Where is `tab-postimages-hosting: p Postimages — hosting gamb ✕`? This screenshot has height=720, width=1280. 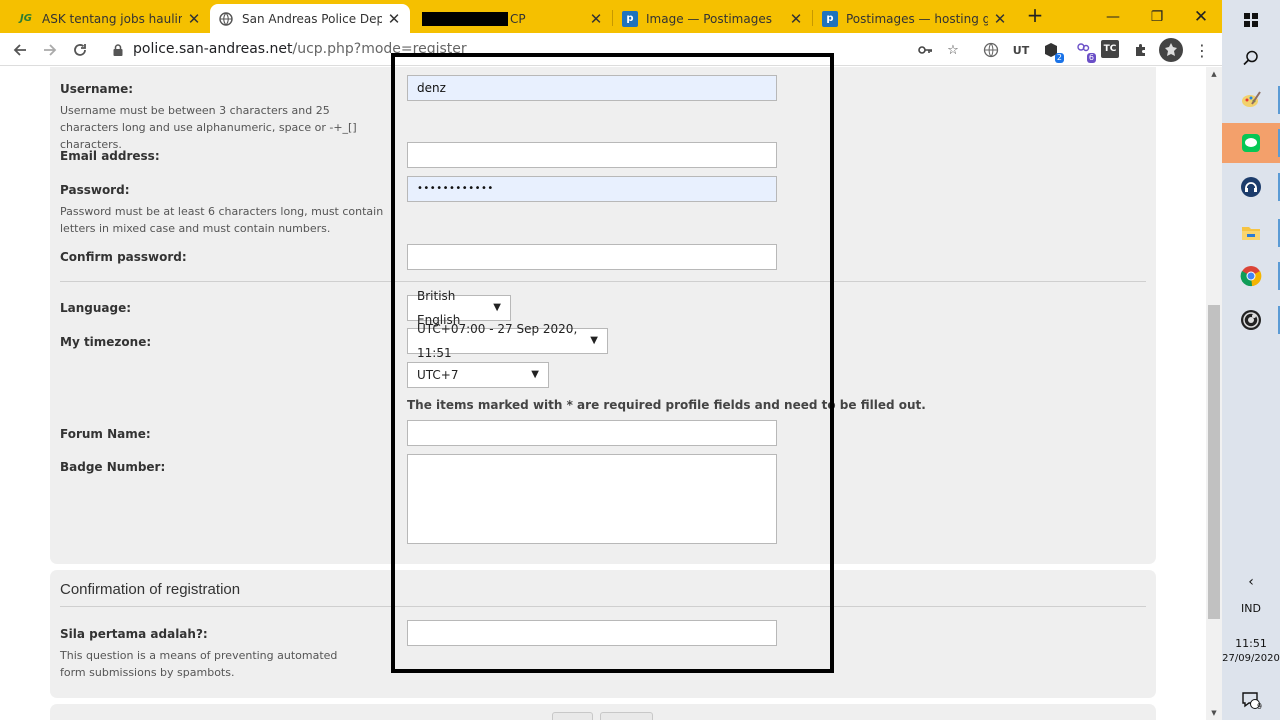 tab-postimages-hosting: p Postimages — hosting gamb ✕ is located at coordinates (915, 18).